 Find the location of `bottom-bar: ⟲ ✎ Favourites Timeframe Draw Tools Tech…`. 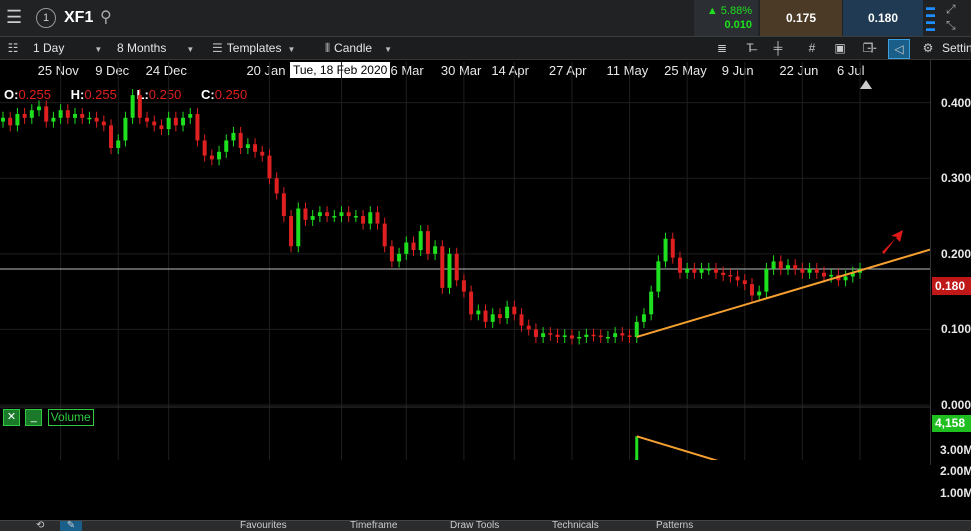

bottom-bar: ⟲ ✎ Favourites Timeframe Draw Tools Tech… is located at coordinates (485, 525).